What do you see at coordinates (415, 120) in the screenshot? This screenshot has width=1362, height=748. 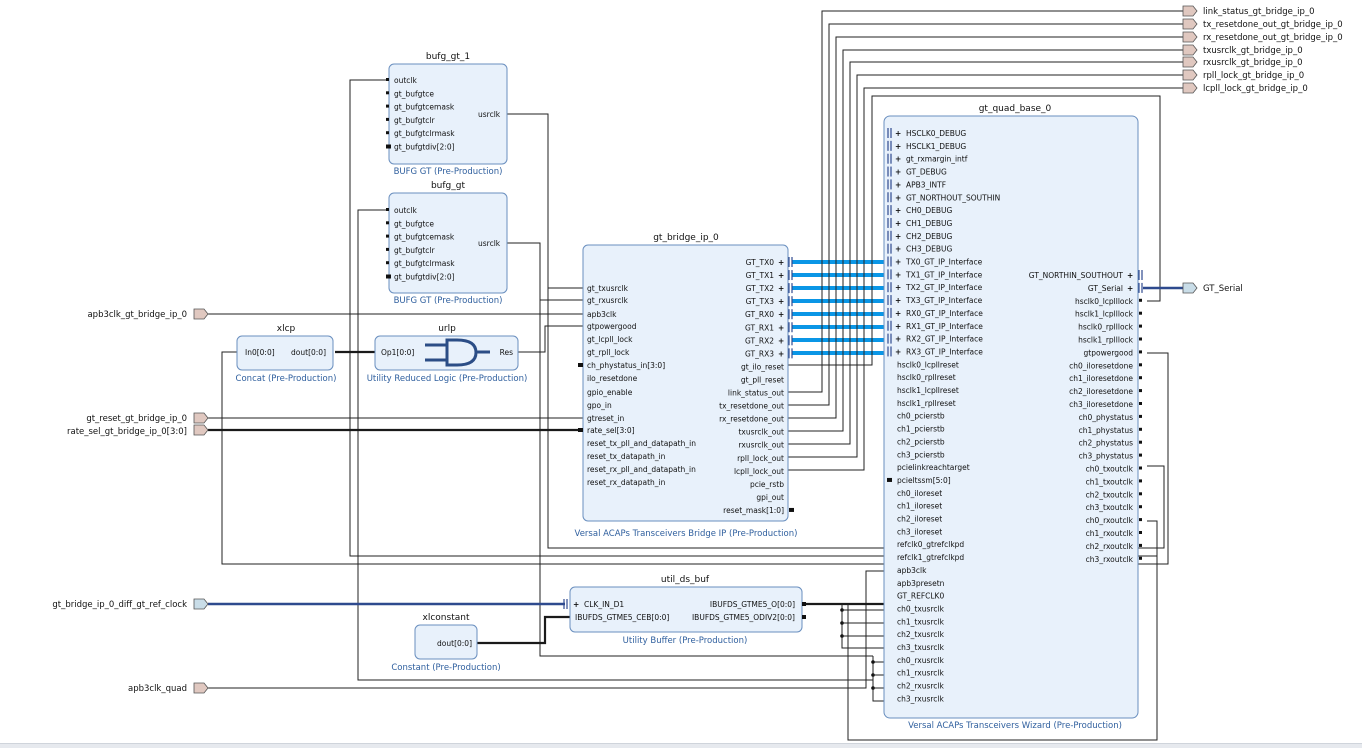 I see `bufg-pin: gt_bufgtclr` at bounding box center [415, 120].